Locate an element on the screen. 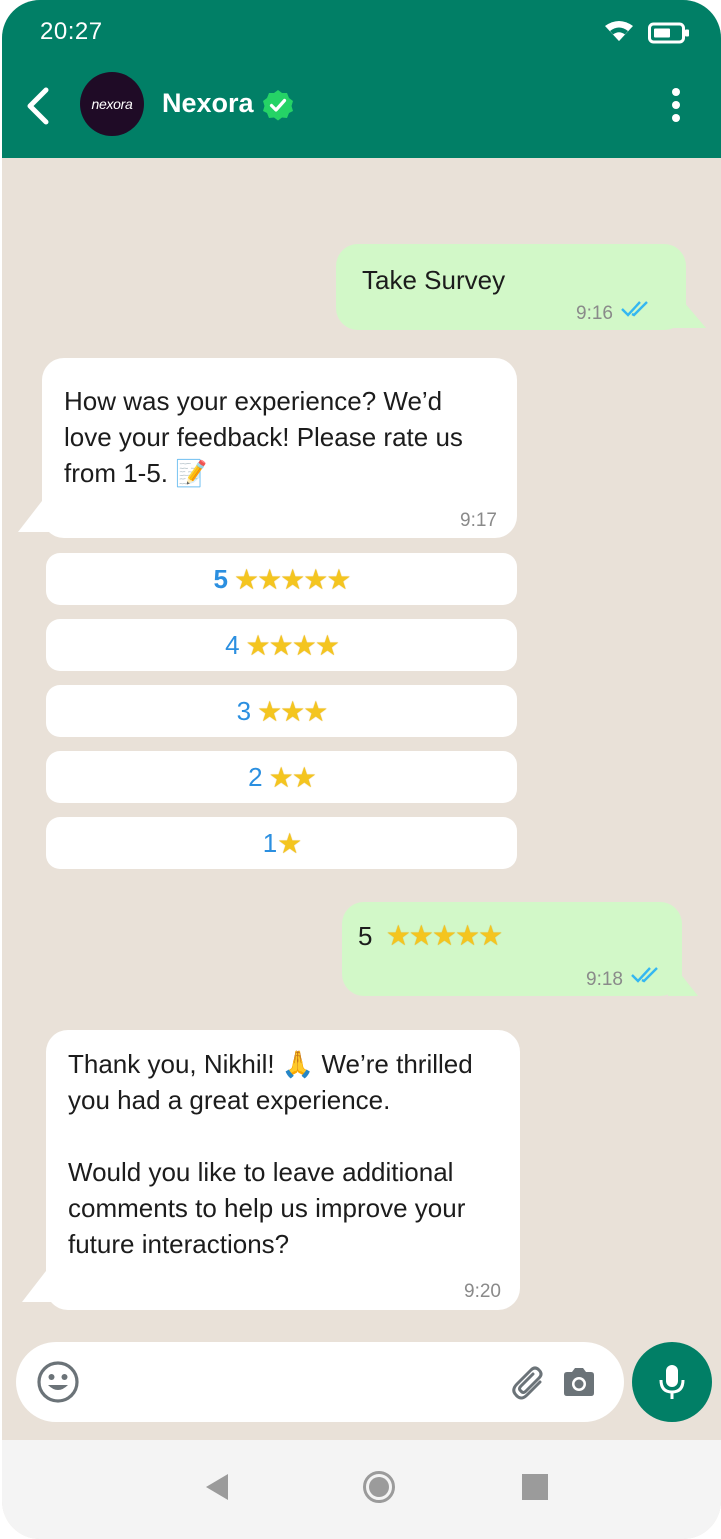 Image resolution: width=721 pixels, height=1539 pixels. mic-icon is located at coordinates (672, 1382).